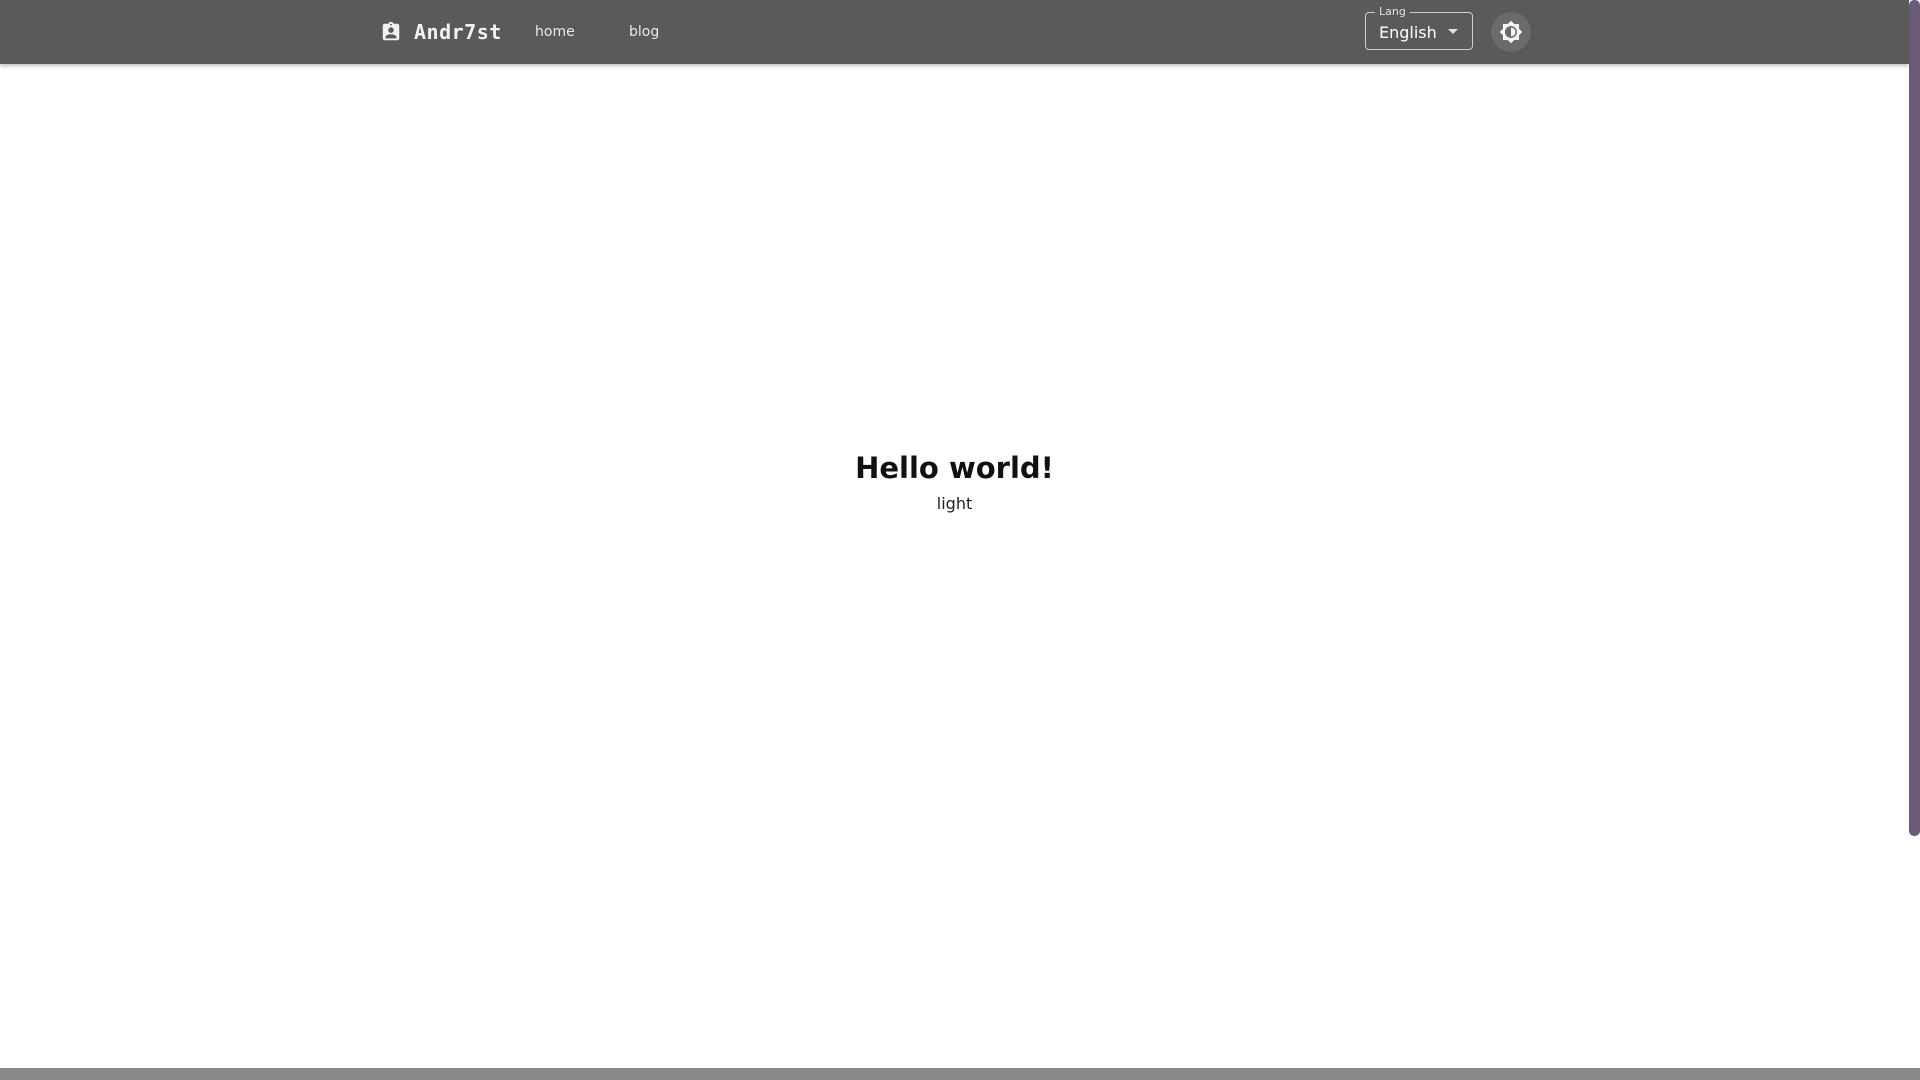 Image resolution: width=1920 pixels, height=1080 pixels. I want to click on theme-label: light, so click(954, 503).